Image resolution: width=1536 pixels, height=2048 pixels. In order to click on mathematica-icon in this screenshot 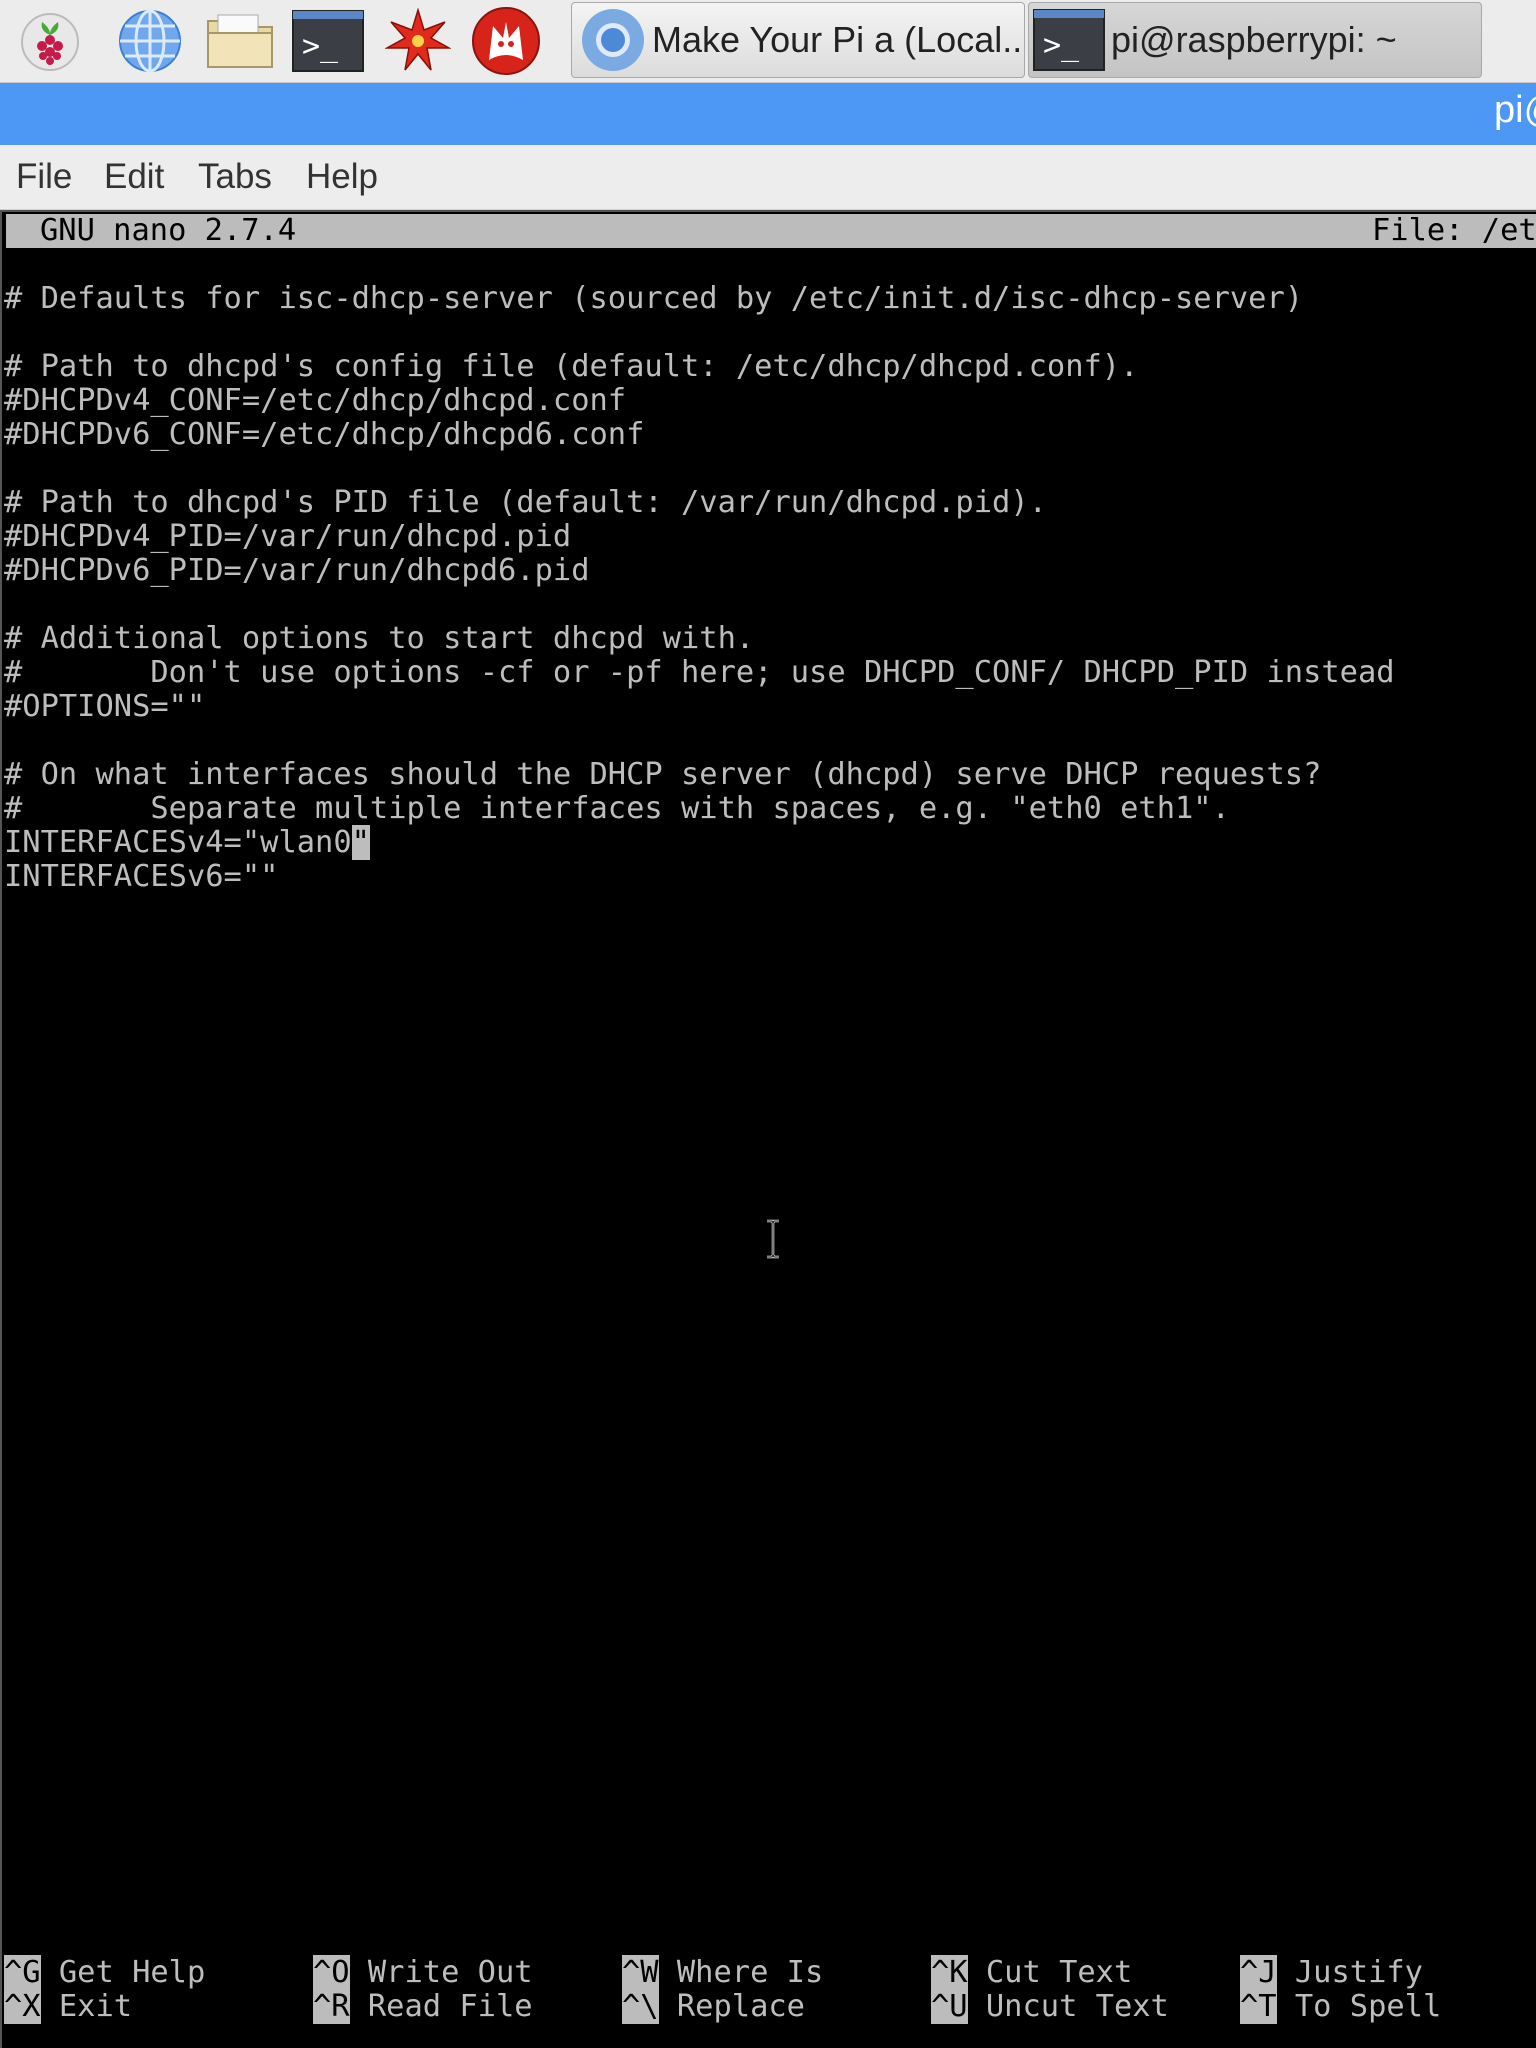, I will do `click(418, 41)`.